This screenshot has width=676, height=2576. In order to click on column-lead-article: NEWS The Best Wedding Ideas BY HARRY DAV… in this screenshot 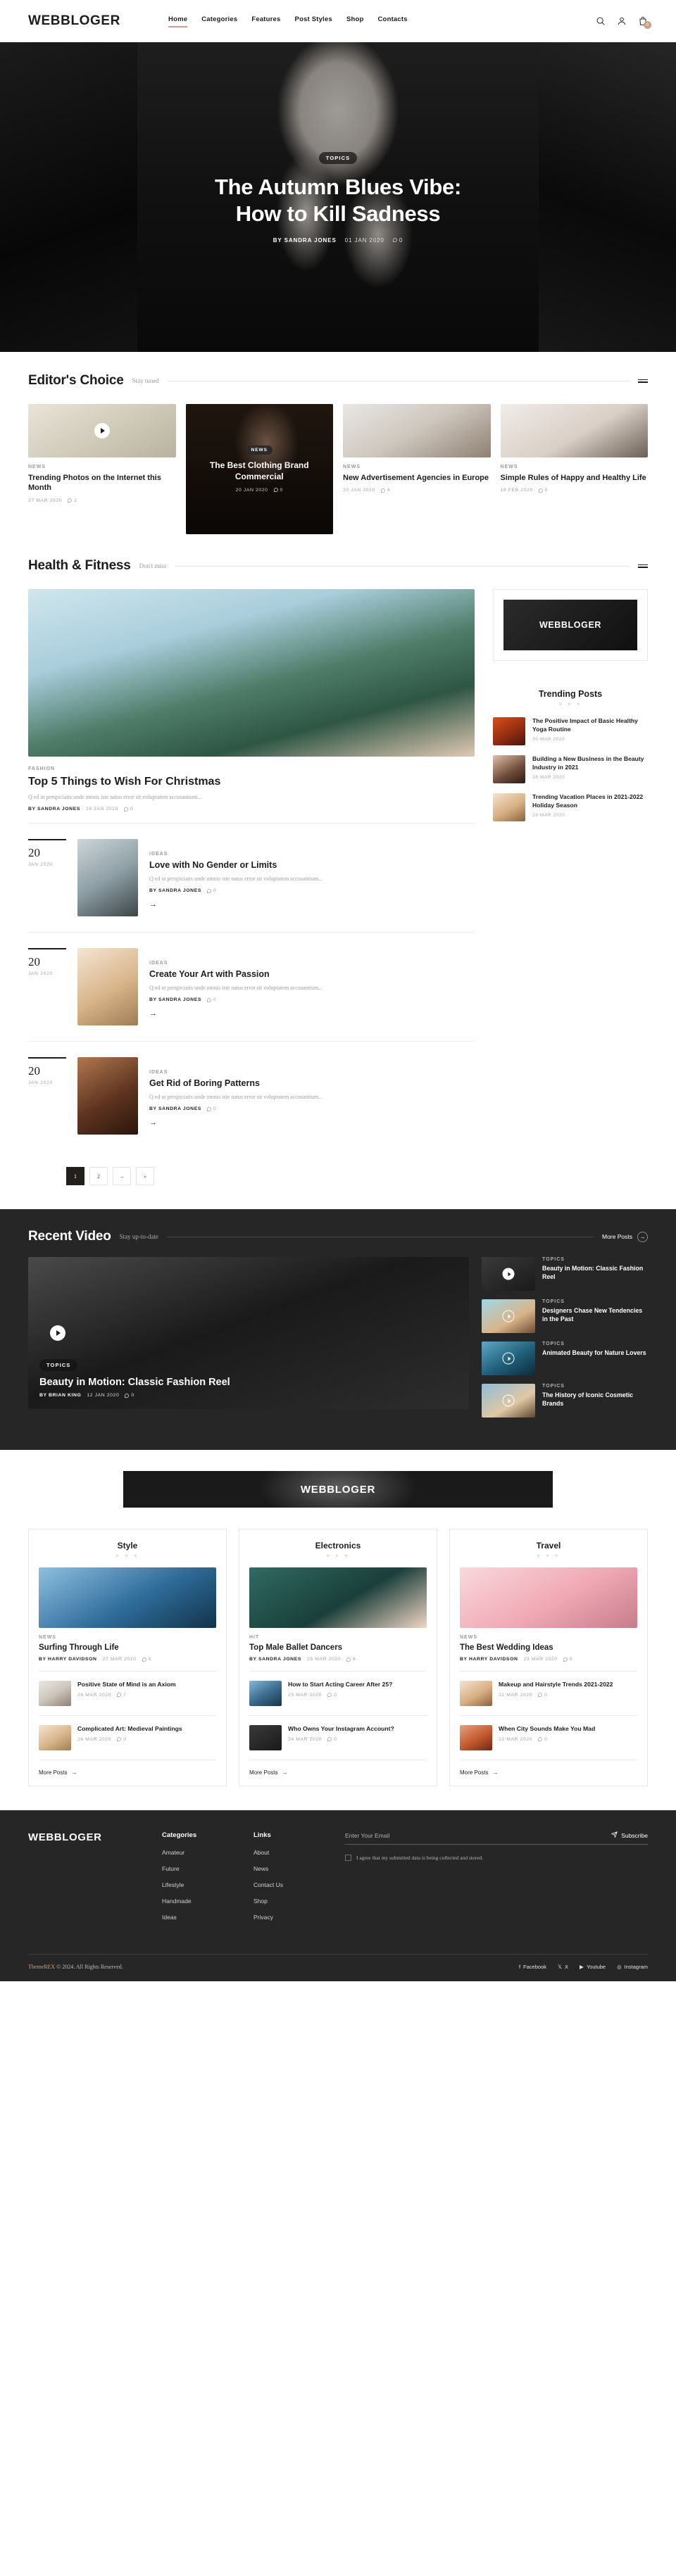, I will do `click(548, 1614)`.